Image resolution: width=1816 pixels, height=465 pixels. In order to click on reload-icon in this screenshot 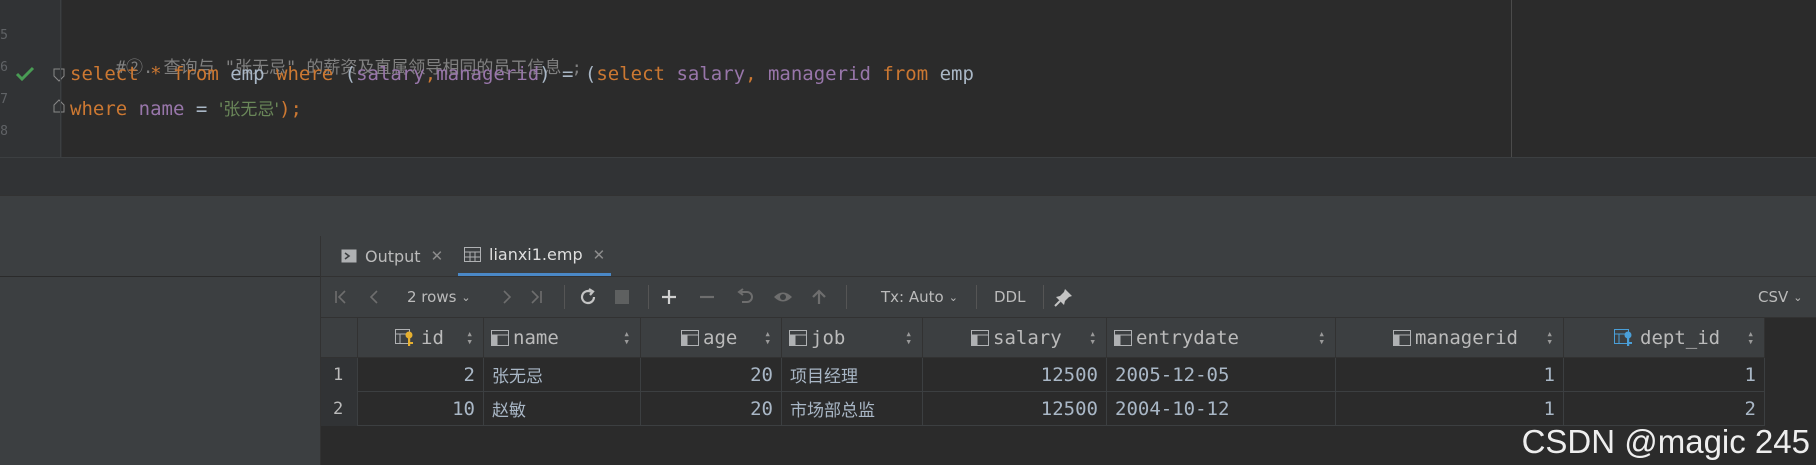, I will do `click(588, 296)`.